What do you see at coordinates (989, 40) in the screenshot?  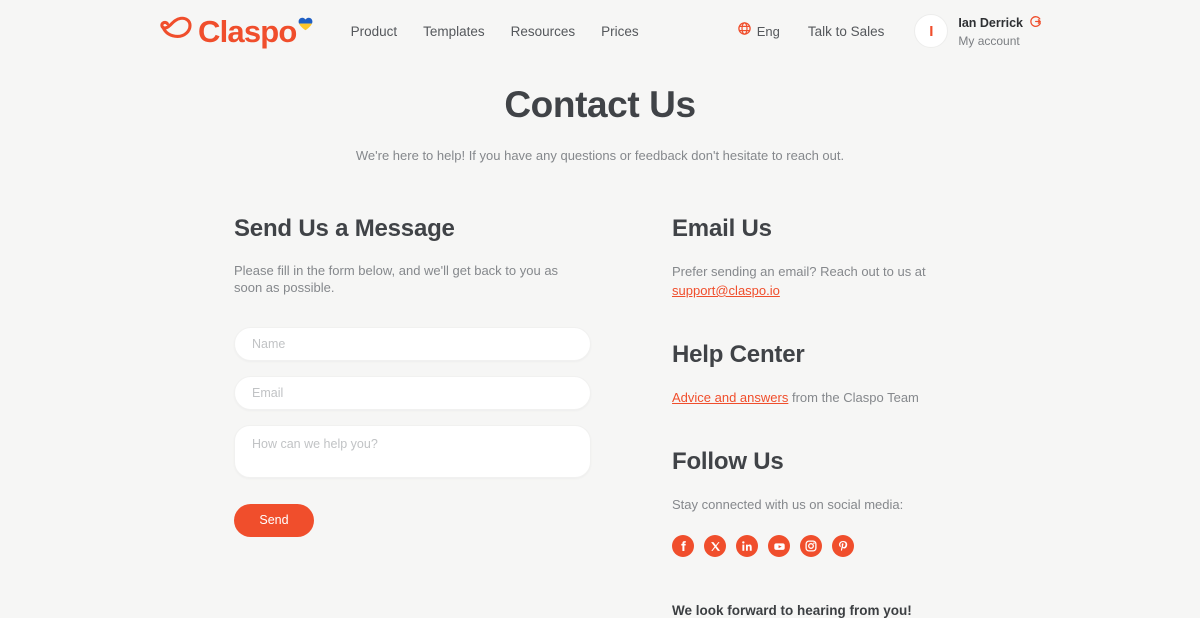 I see `account-subtitle: My account` at bounding box center [989, 40].